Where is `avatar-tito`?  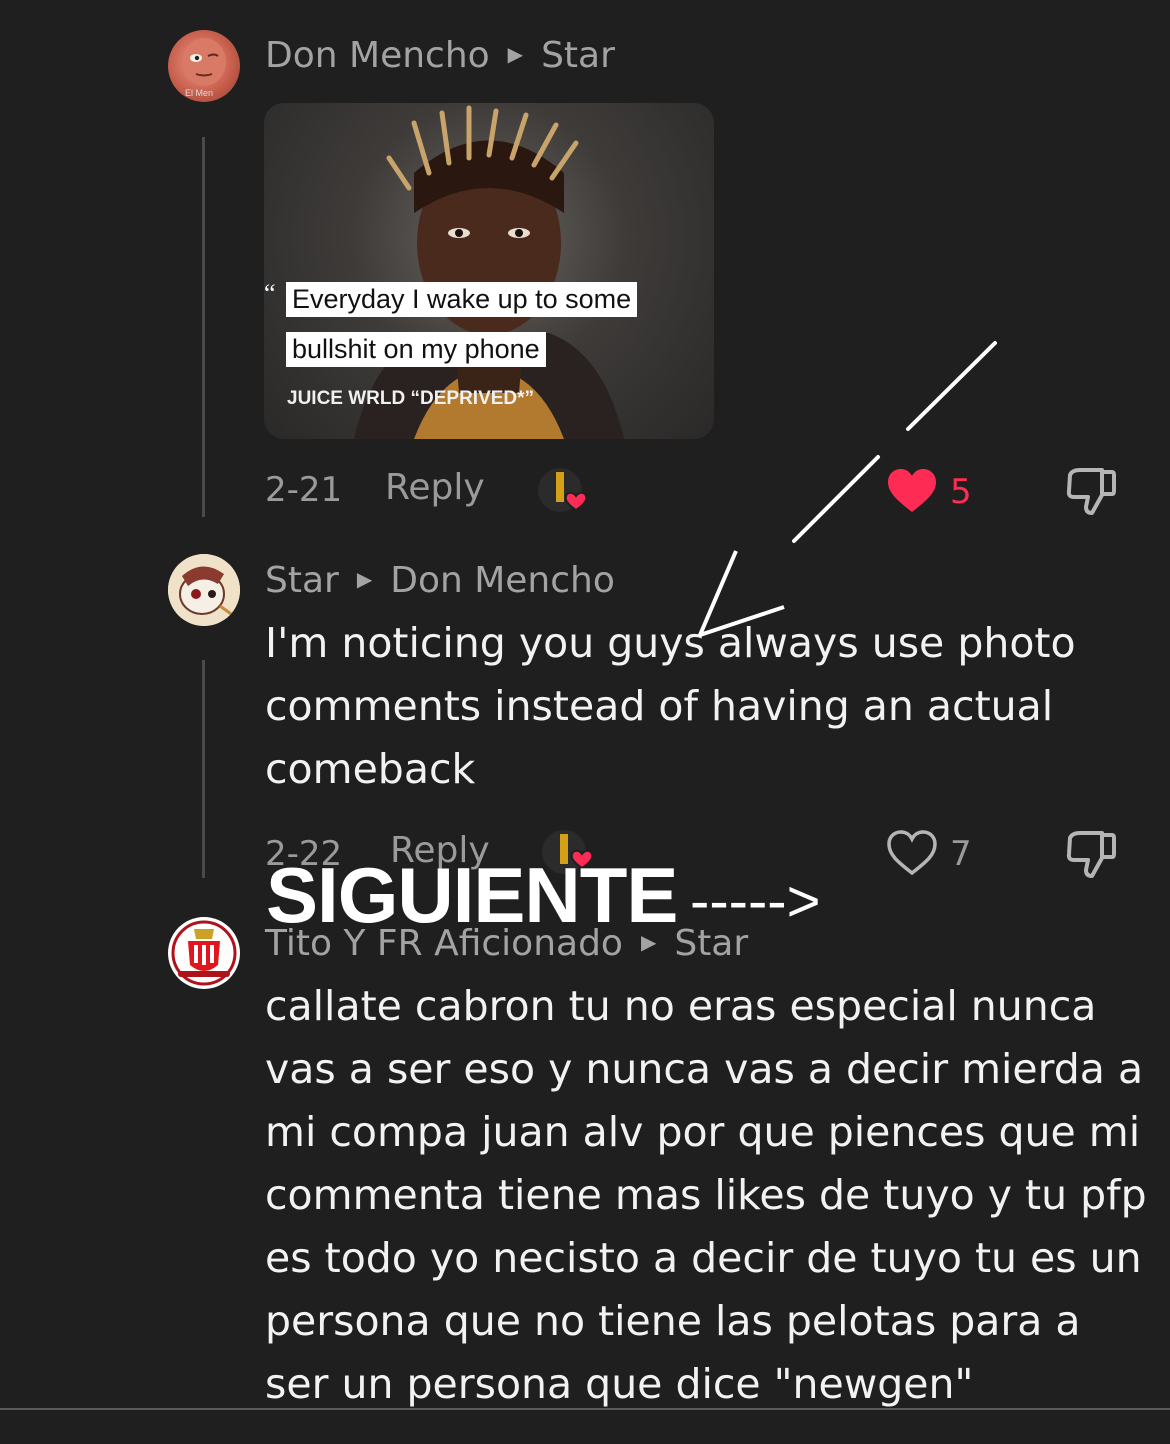 avatar-tito is located at coordinates (204, 953).